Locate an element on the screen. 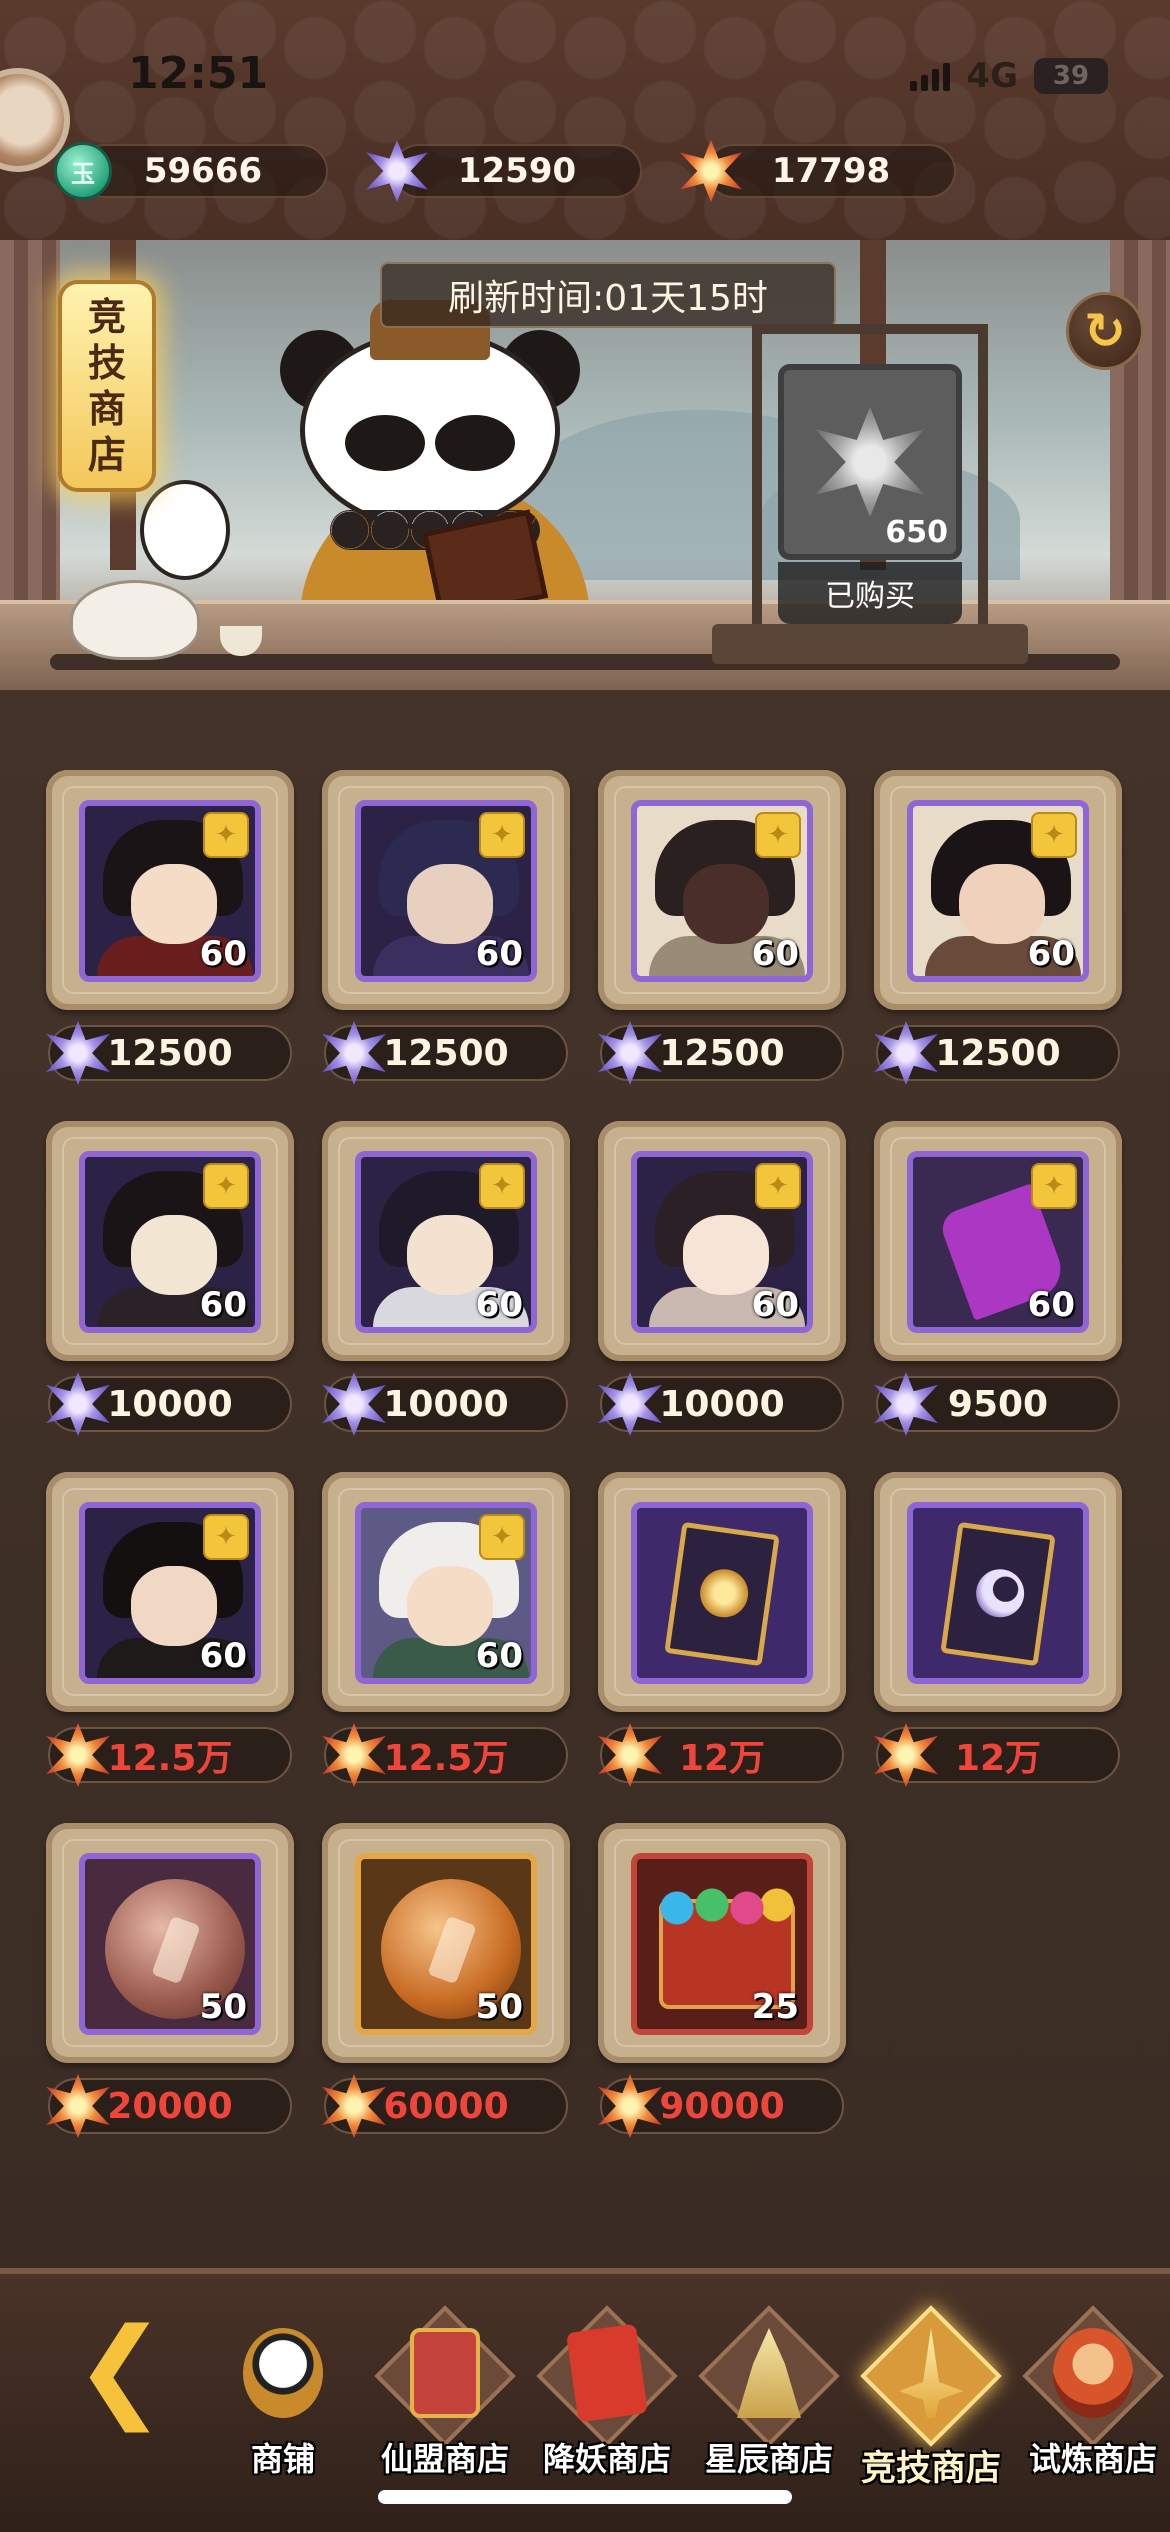 This screenshot has width=1170, height=2532. small-panda-figure is located at coordinates (185, 530).